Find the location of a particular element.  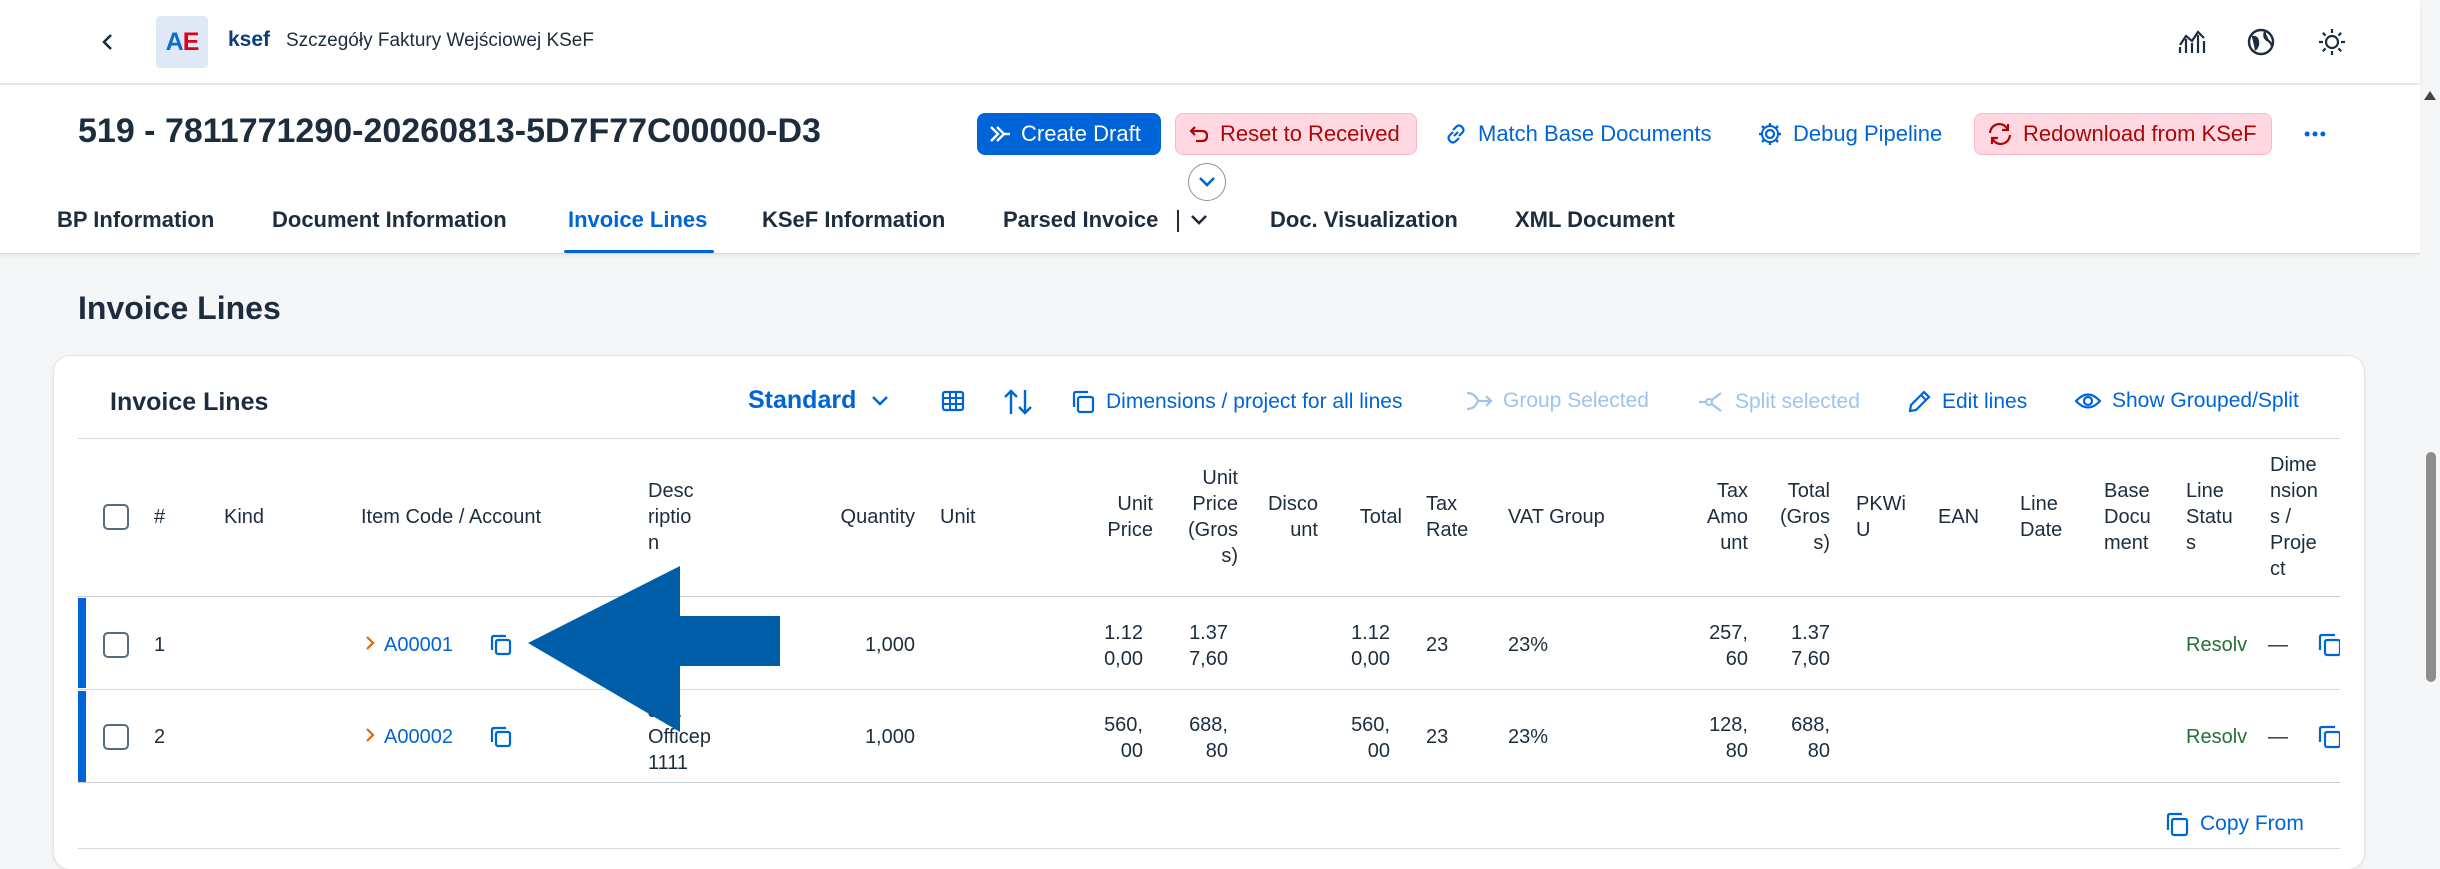

unit-price-gross-line: 80 is located at coordinates (1216, 751).